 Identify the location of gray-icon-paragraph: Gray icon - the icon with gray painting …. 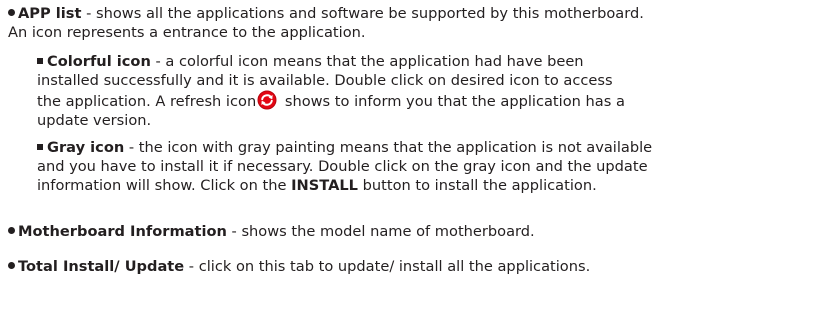
(344, 166).